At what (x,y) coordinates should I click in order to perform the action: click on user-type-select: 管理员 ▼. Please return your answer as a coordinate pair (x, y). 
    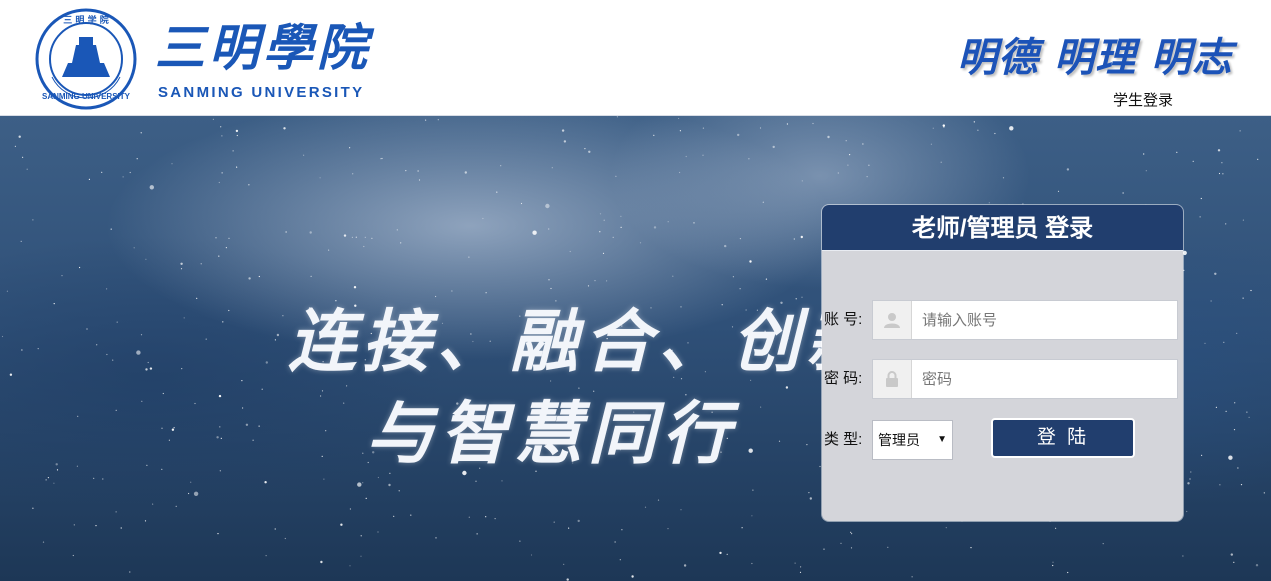
    Looking at the image, I should click on (912, 440).